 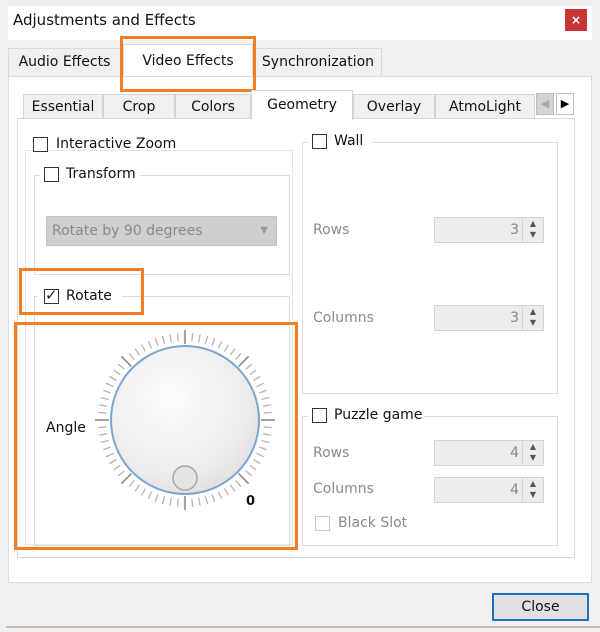 I want to click on wall-columns-label: Columns, so click(x=343, y=318).